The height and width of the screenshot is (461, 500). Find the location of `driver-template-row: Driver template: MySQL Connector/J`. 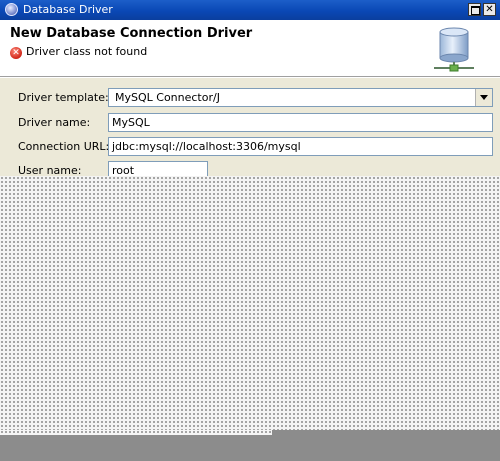

driver-template-row: Driver template: MySQL Connector/J is located at coordinates (250, 98).